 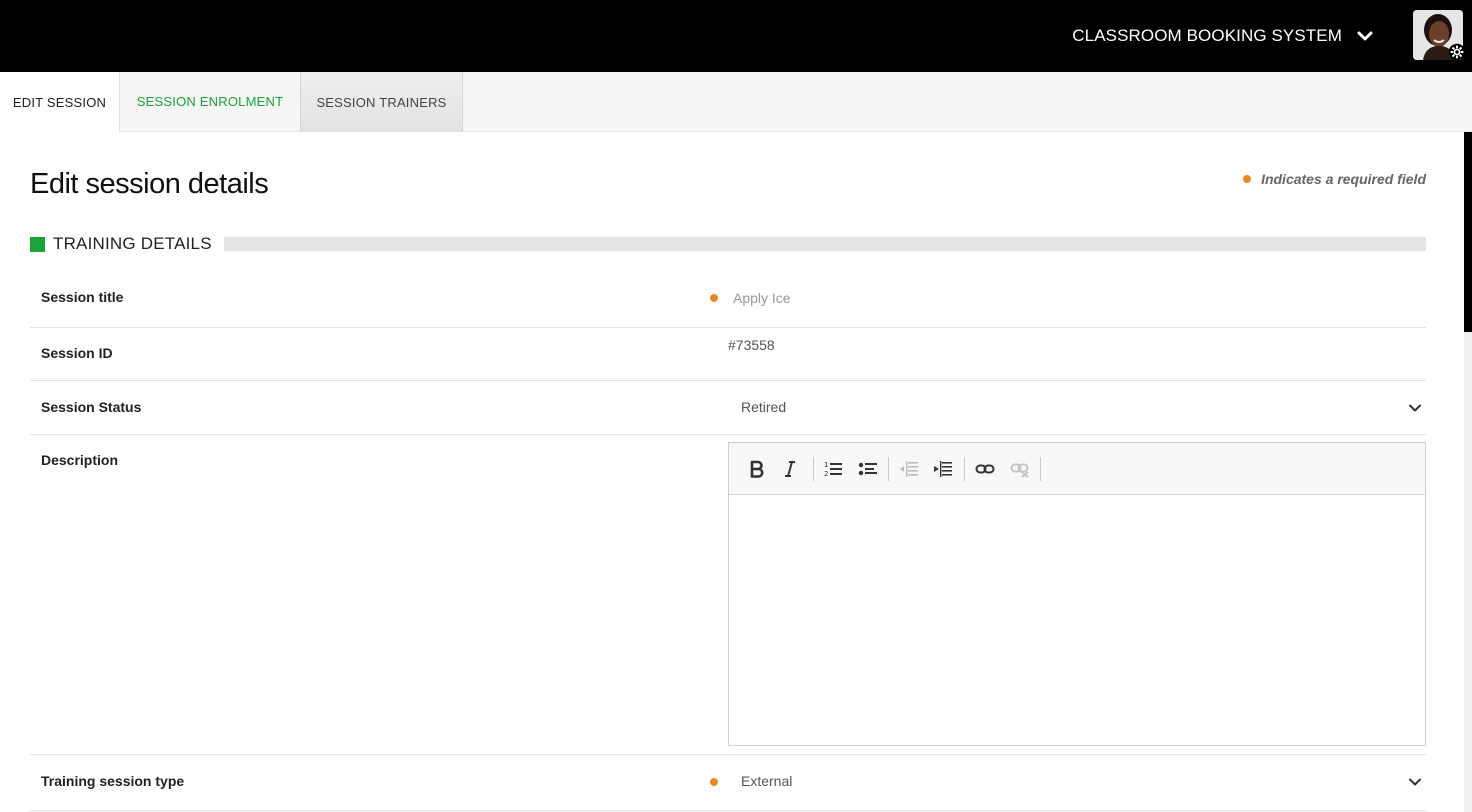 I want to click on training-session-type-select: External, so click(x=766, y=781).